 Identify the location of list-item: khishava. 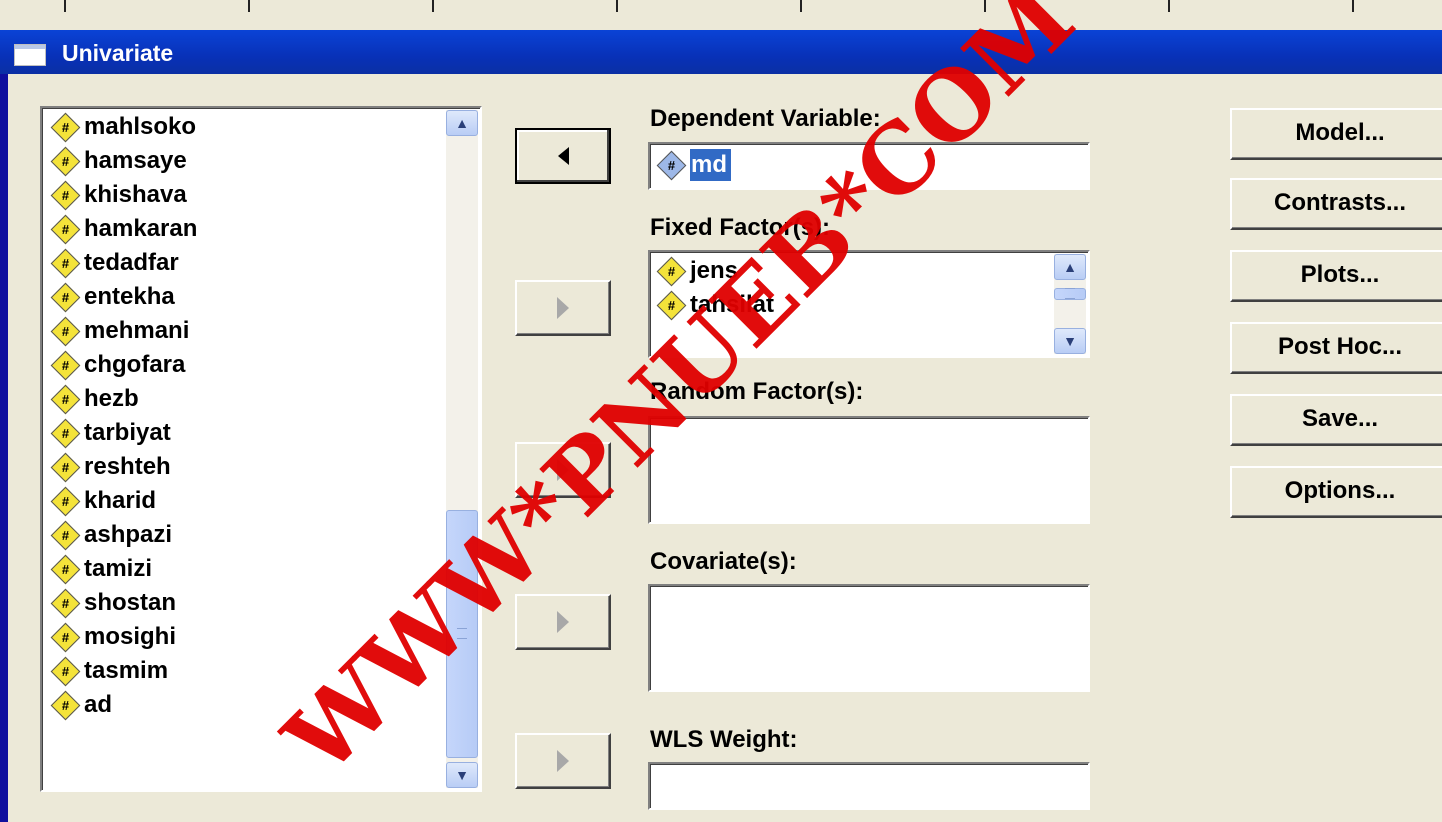
(123, 195).